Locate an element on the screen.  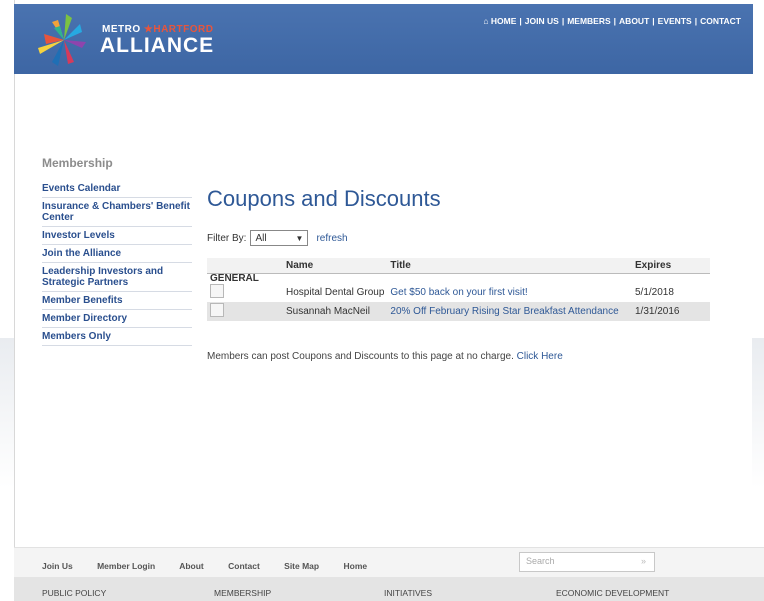
nav-members: MEMBERS is located at coordinates (588, 21).